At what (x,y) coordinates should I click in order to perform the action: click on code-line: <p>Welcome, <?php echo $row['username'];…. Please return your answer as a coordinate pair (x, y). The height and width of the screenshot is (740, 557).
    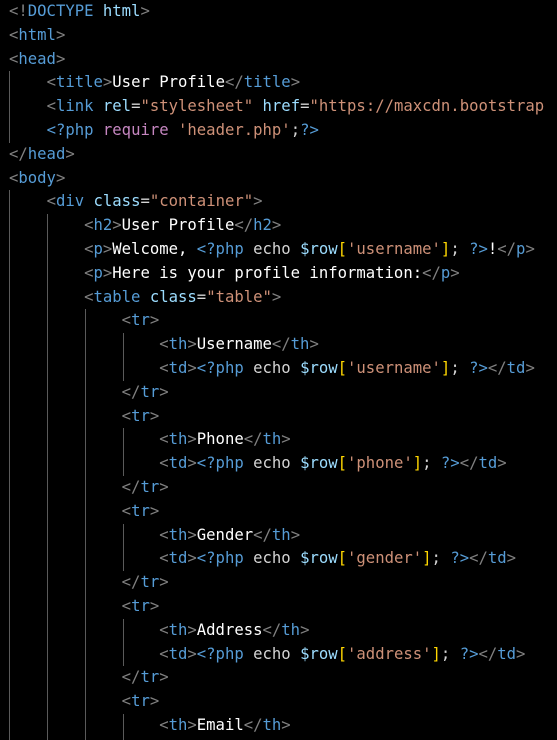
    Looking at the image, I should click on (272, 250).